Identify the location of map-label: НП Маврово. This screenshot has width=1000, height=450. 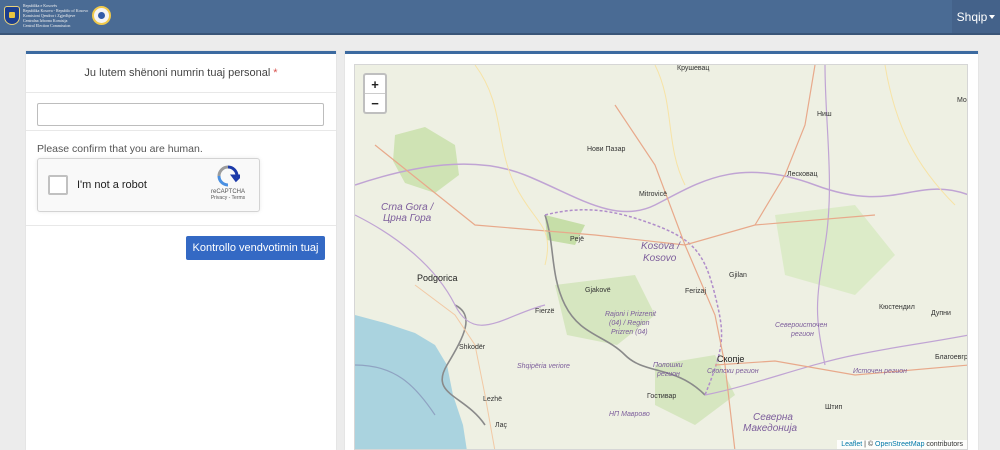
(629, 414).